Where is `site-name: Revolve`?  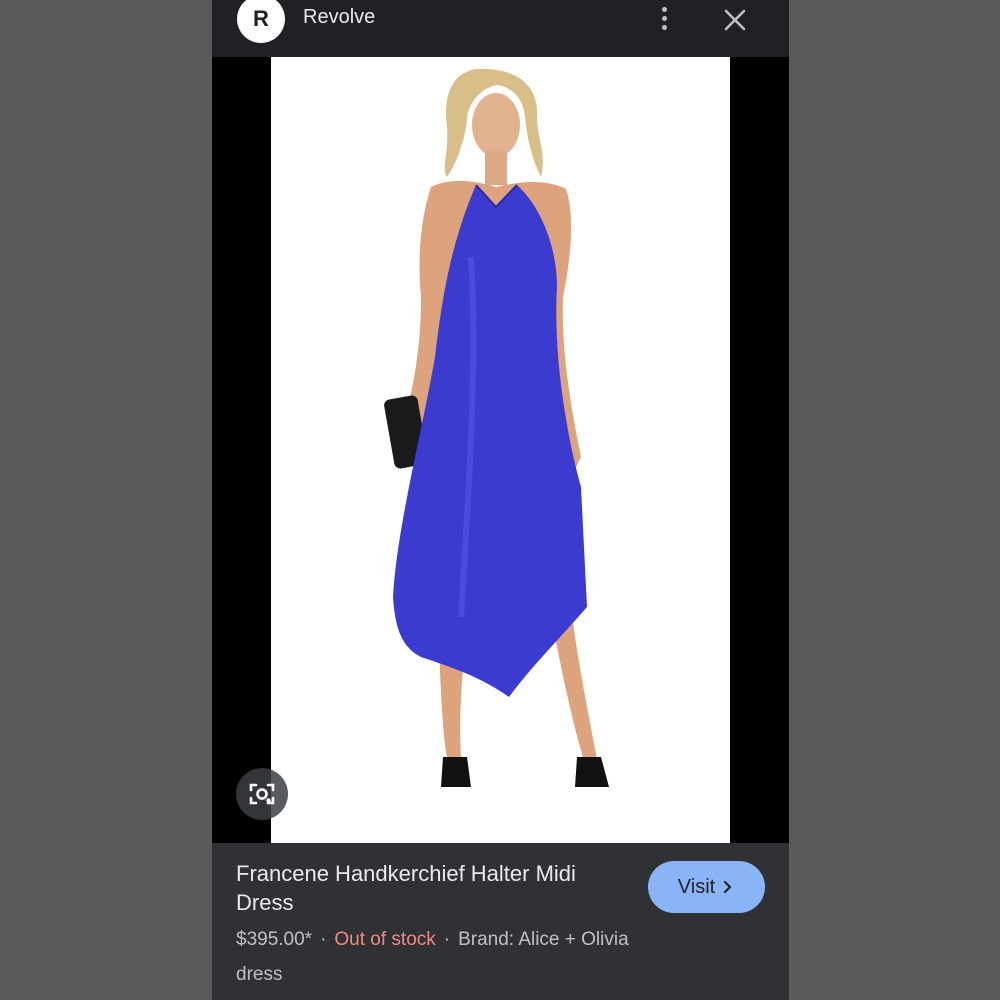
site-name: Revolve is located at coordinates (339, 17).